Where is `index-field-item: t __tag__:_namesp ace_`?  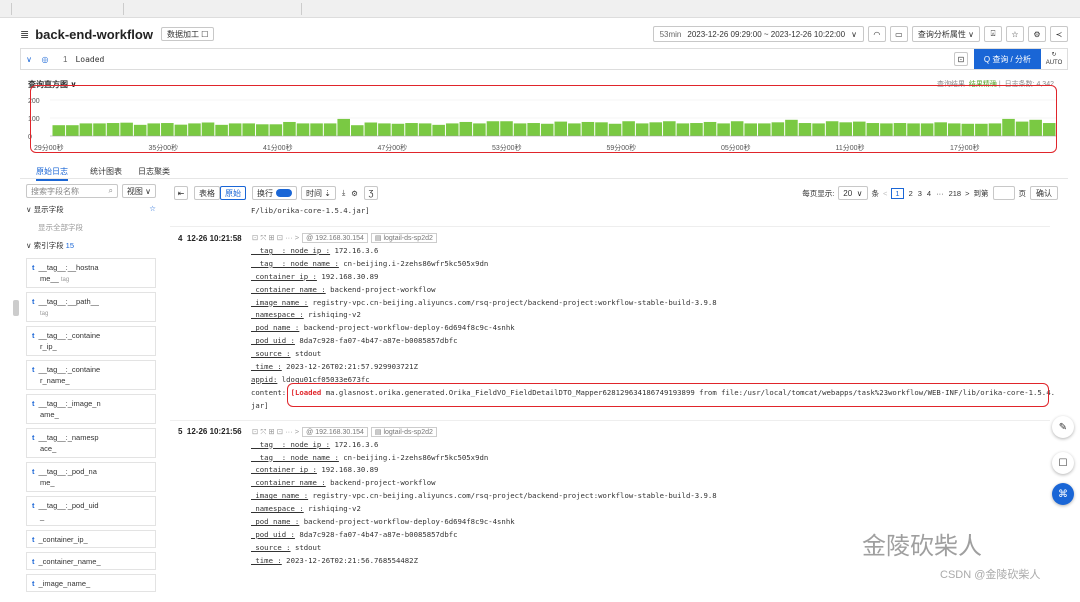
index-field-item: t __tag__:_namesp ace_ is located at coordinates (91, 443).